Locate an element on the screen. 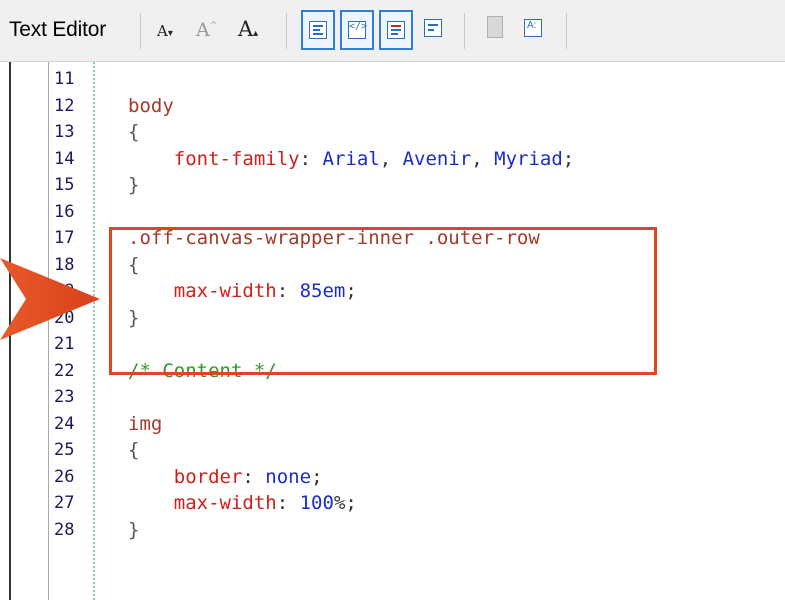 The width and height of the screenshot is (785, 600). code-token: body is located at coordinates (151, 105).